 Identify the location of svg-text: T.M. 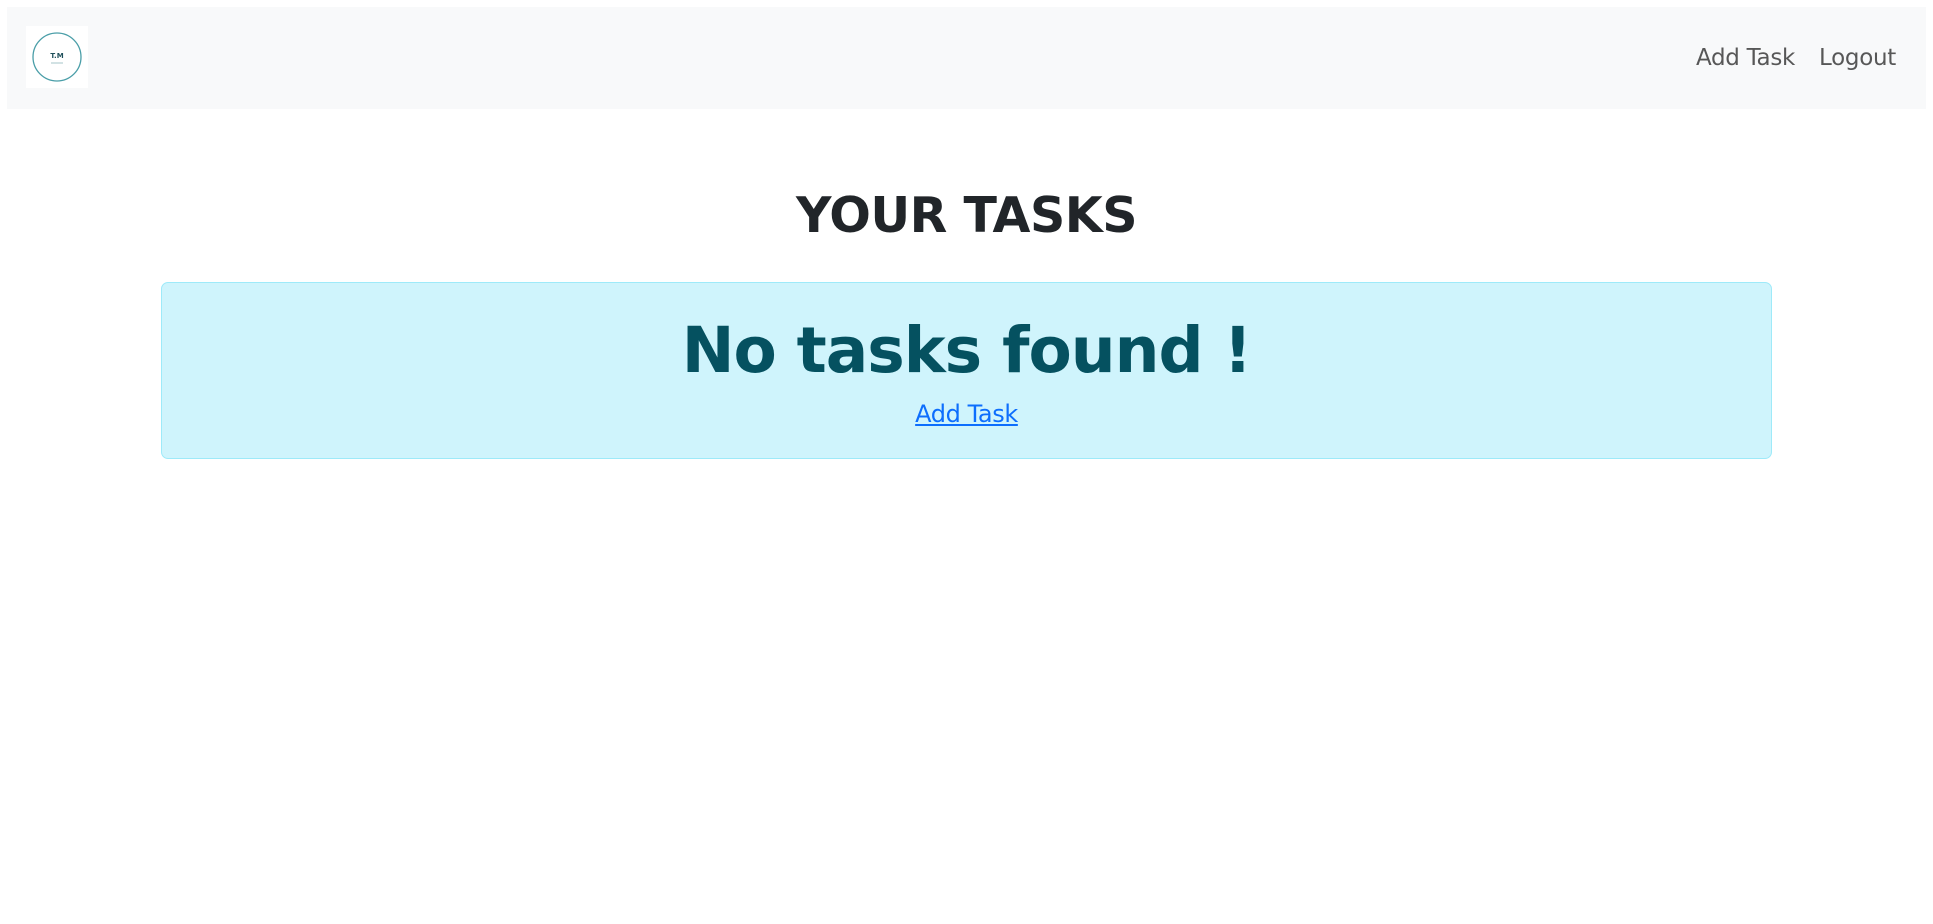
(56, 56).